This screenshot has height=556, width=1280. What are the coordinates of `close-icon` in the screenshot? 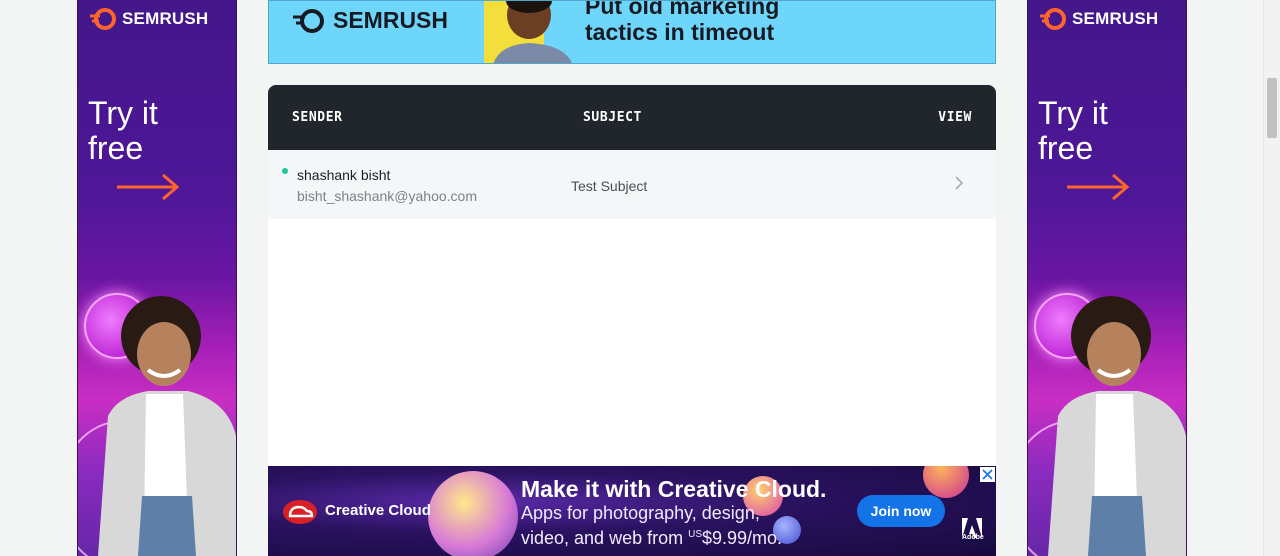 It's located at (987, 474).